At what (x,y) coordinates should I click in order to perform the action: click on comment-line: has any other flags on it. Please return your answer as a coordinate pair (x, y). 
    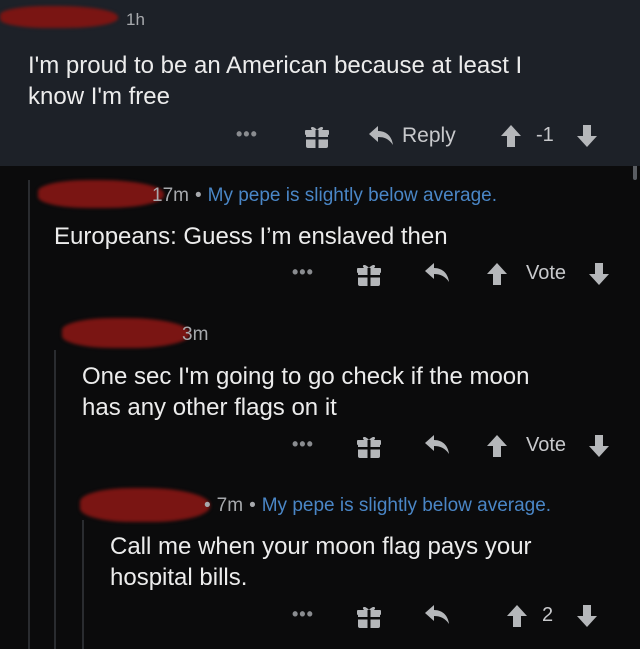
    Looking at the image, I should click on (209, 407).